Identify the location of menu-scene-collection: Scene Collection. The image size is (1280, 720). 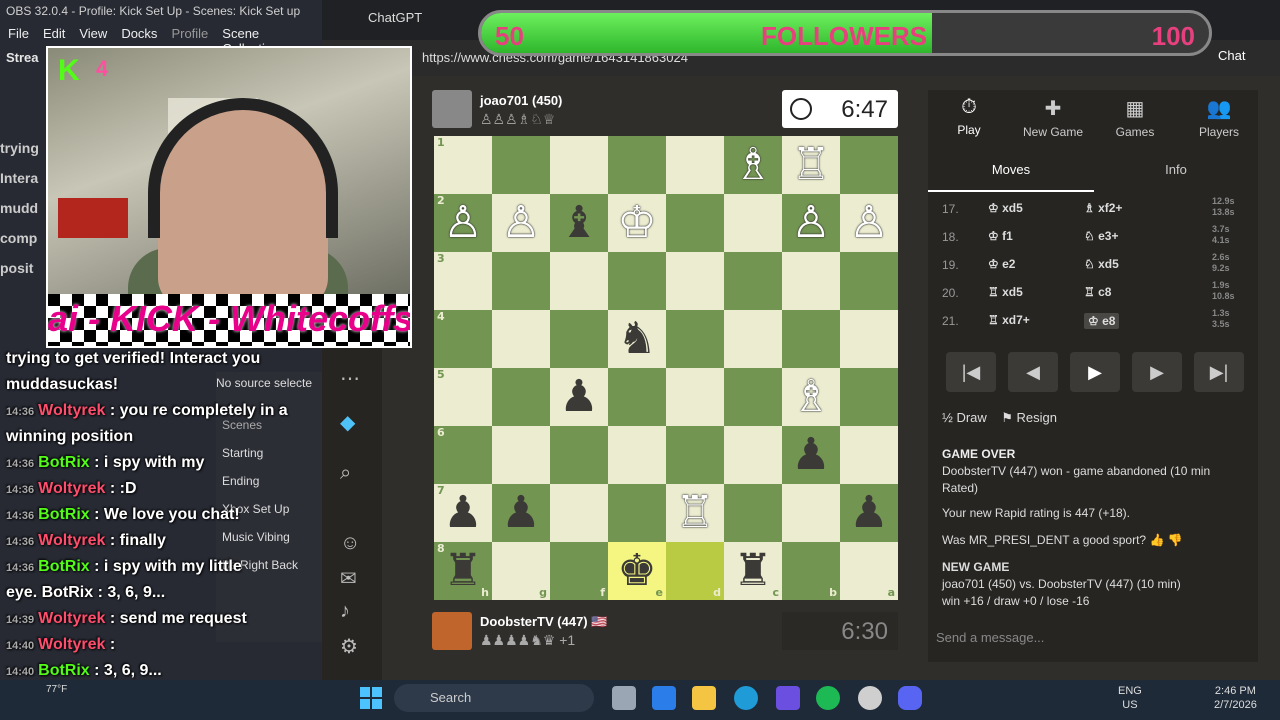
(268, 41).